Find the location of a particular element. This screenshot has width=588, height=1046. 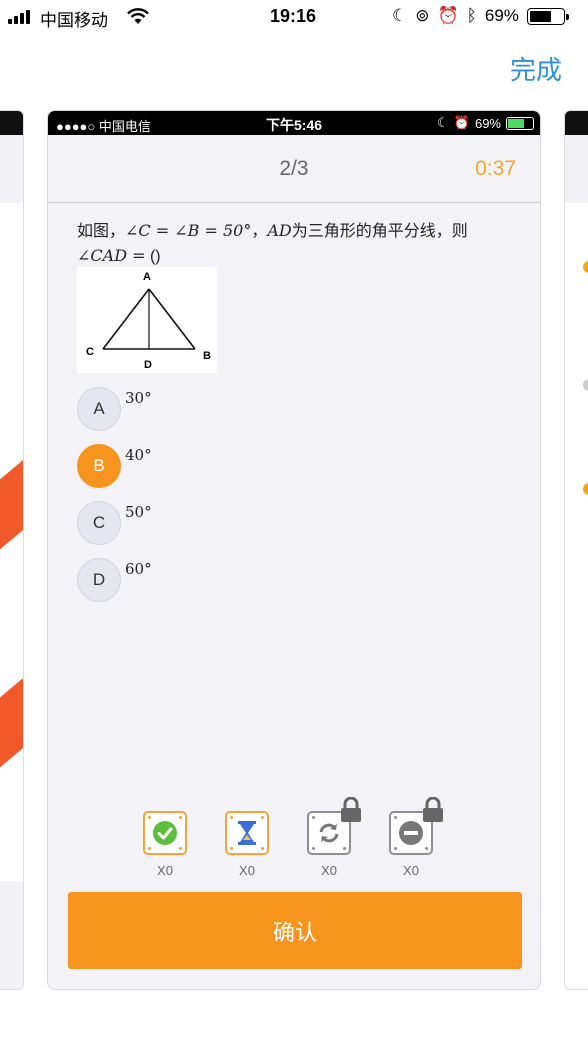

question-progress: 2/3 is located at coordinates (294, 168).